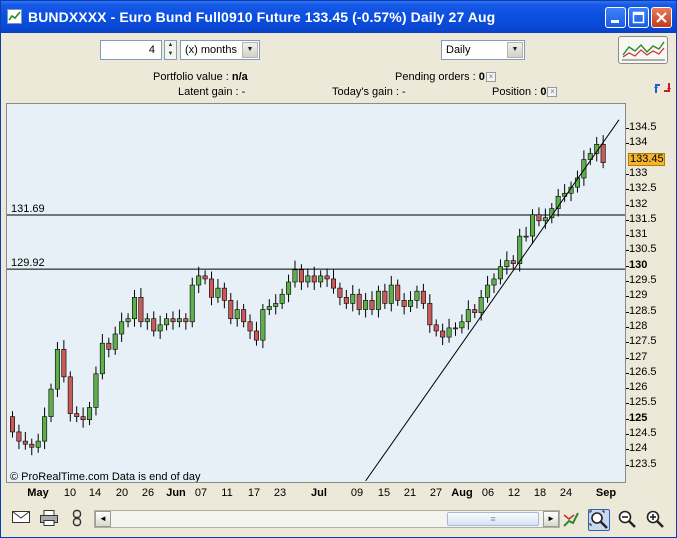 This screenshot has width=677, height=538. What do you see at coordinates (14, 16) in the screenshot?
I see `app-icon` at bounding box center [14, 16].